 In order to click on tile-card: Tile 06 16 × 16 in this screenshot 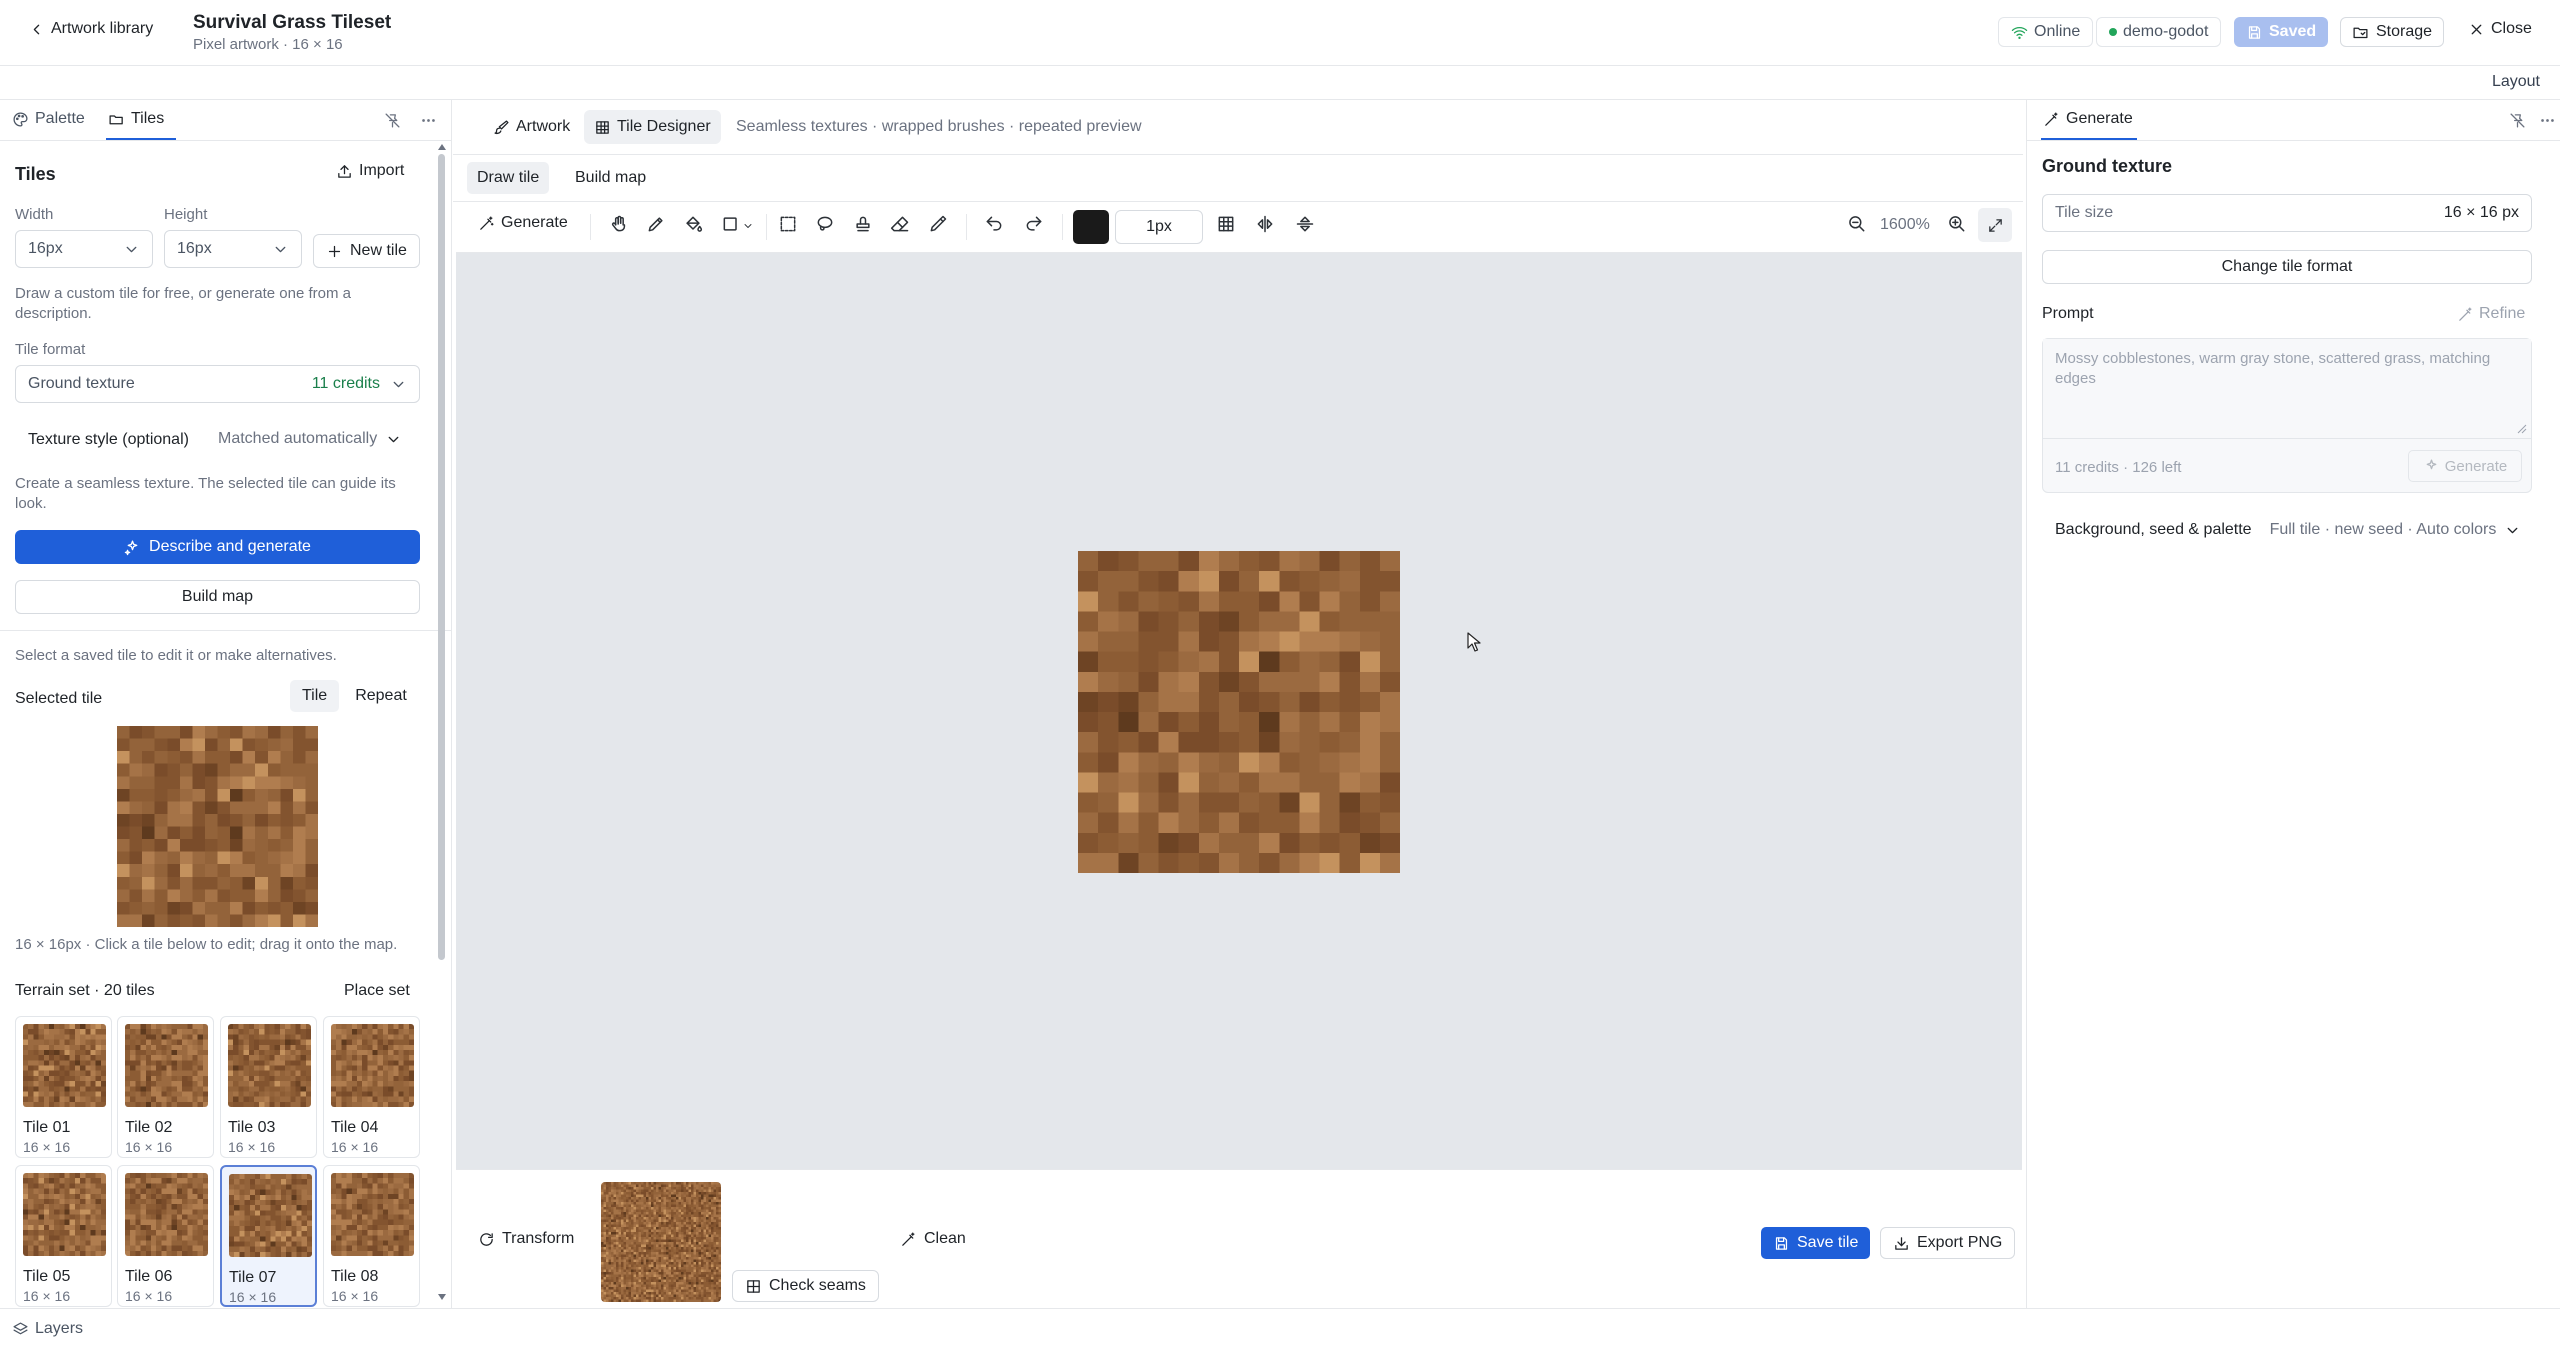, I will do `click(165, 1236)`.